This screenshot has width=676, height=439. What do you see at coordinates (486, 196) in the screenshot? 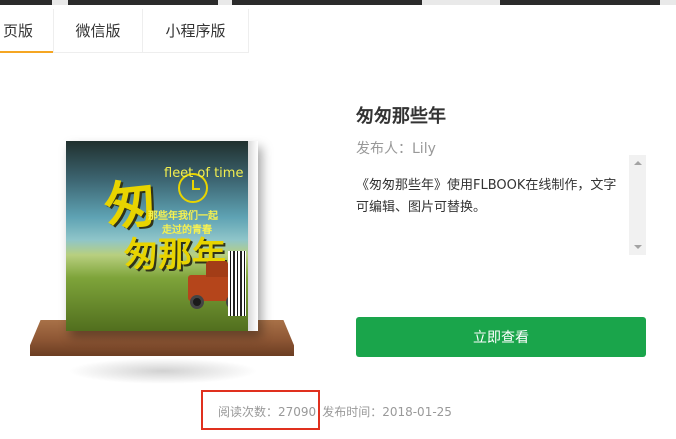
I see `book-description: 《匆匆那些年》使用FLBOOK在线制作，文字可编辑、图片可替换。` at bounding box center [486, 196].